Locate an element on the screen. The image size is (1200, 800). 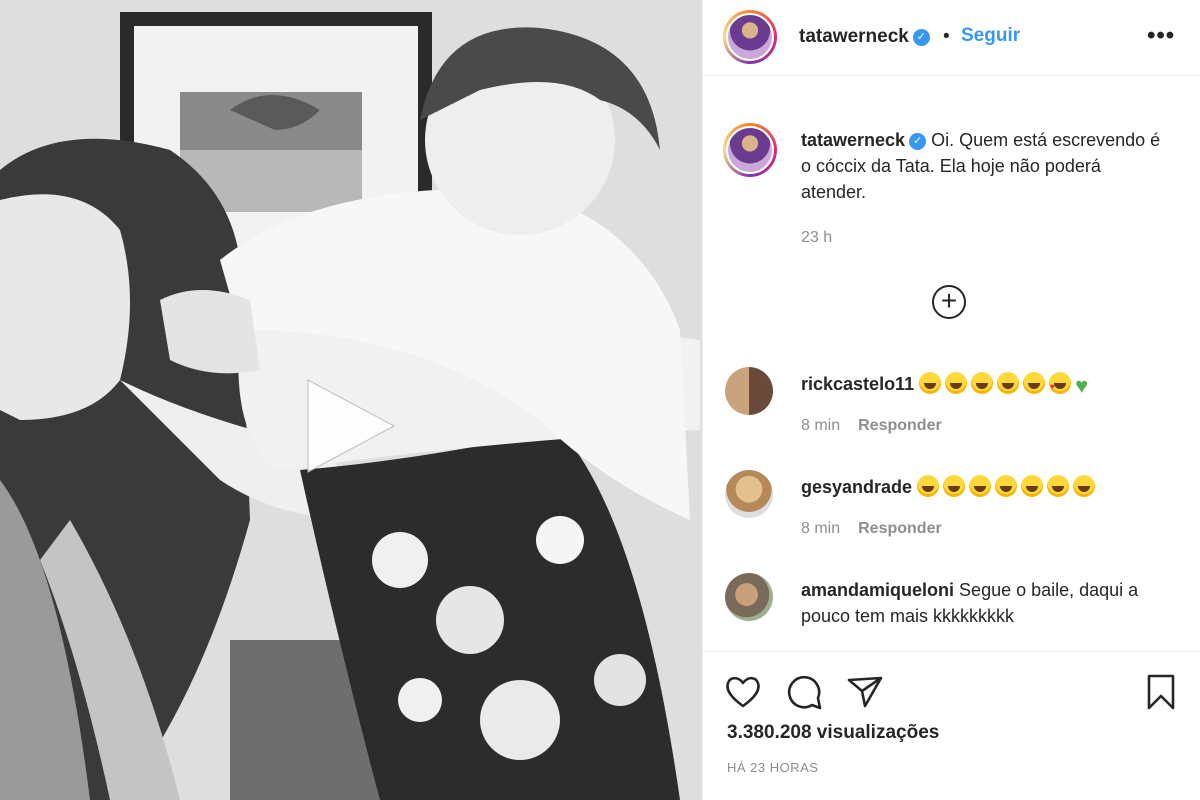
post-timestamp: HÁ 23 HORAS is located at coordinates (772, 767).